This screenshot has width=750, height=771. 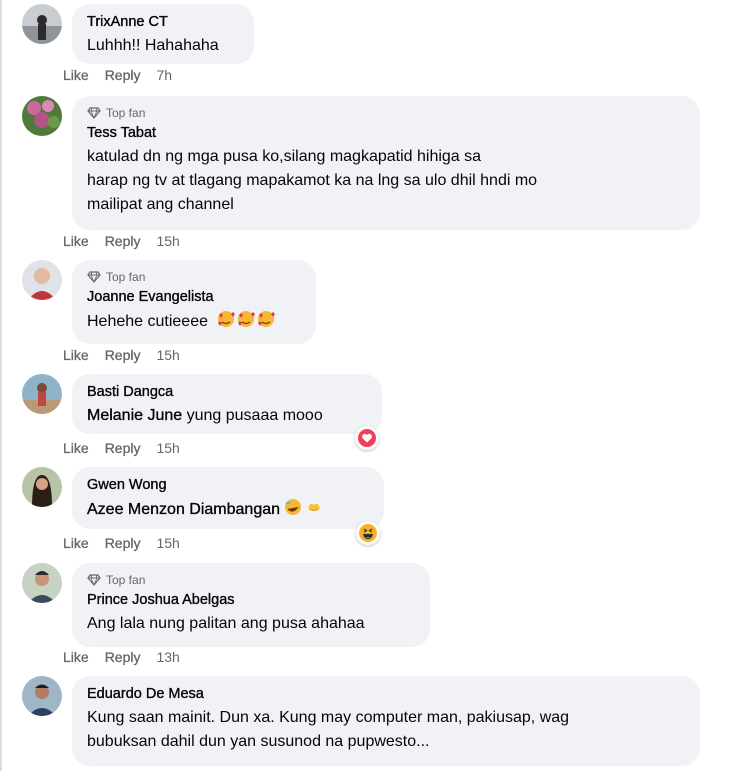 I want to click on comment-text: Ang lala nung palitan ang pusa ahahaa, so click(x=226, y=623).